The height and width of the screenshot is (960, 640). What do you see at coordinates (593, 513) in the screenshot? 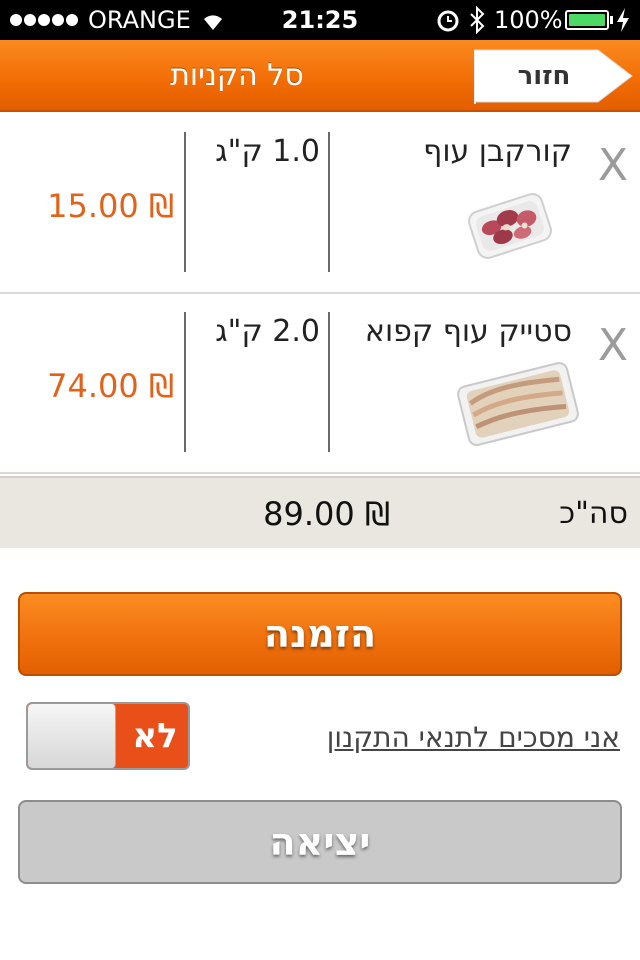
I see `total-label: סה"כ` at bounding box center [593, 513].